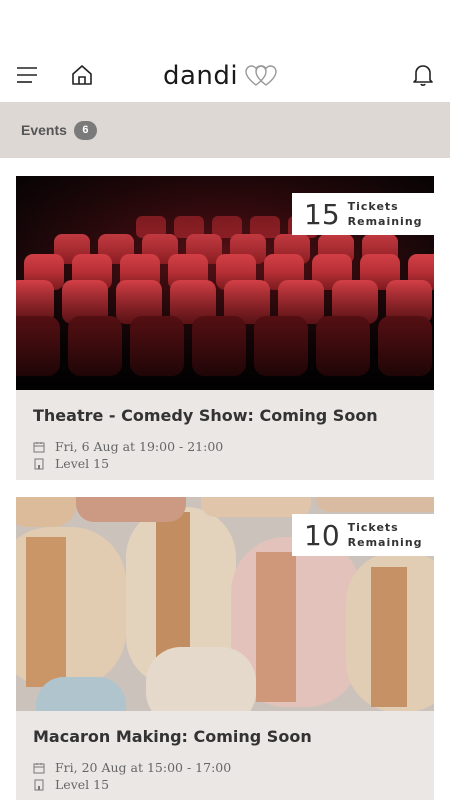  I want to click on top-navigation-bar: dandi, so click(225, 76).